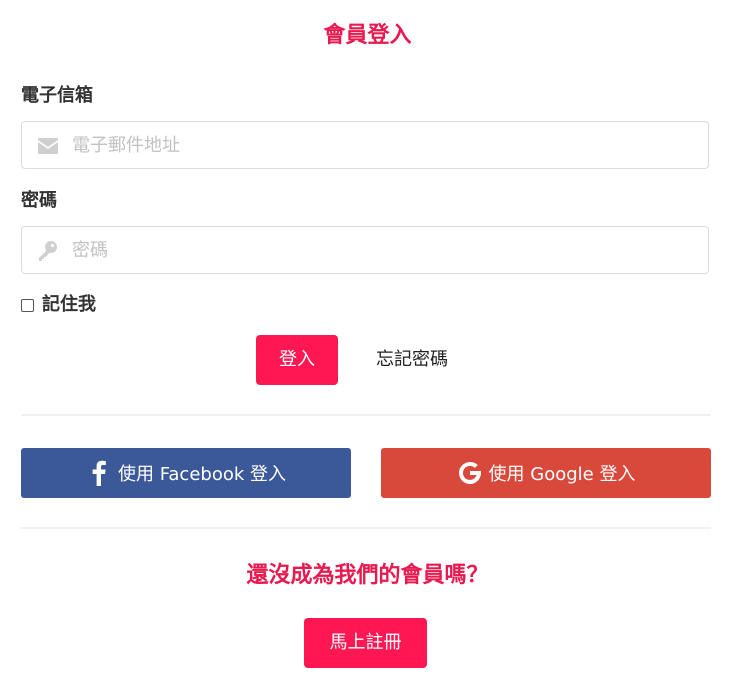 Image resolution: width=735 pixels, height=685 pixels. I want to click on login-button: 登入, so click(297, 360).